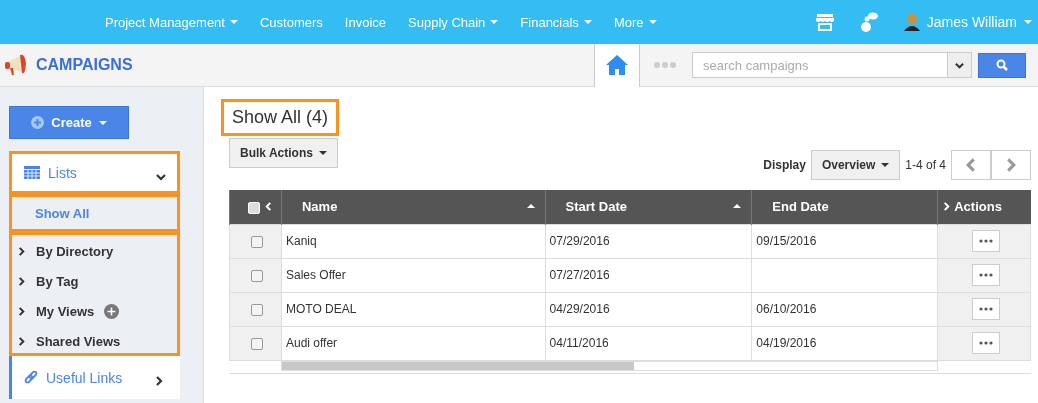  What do you see at coordinates (171, 22) in the screenshot?
I see `nav-menu-item: Project Management` at bounding box center [171, 22].